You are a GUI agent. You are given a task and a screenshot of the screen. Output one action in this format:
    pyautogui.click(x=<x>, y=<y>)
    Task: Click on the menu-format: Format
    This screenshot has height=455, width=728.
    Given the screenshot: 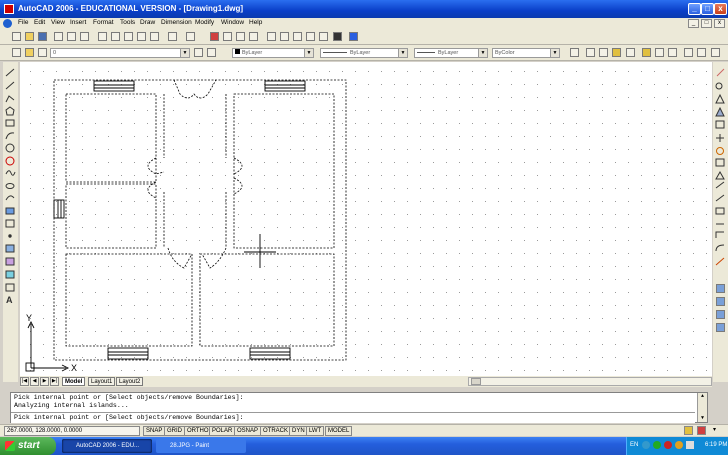 What is the action you would take?
    pyautogui.click(x=103, y=22)
    